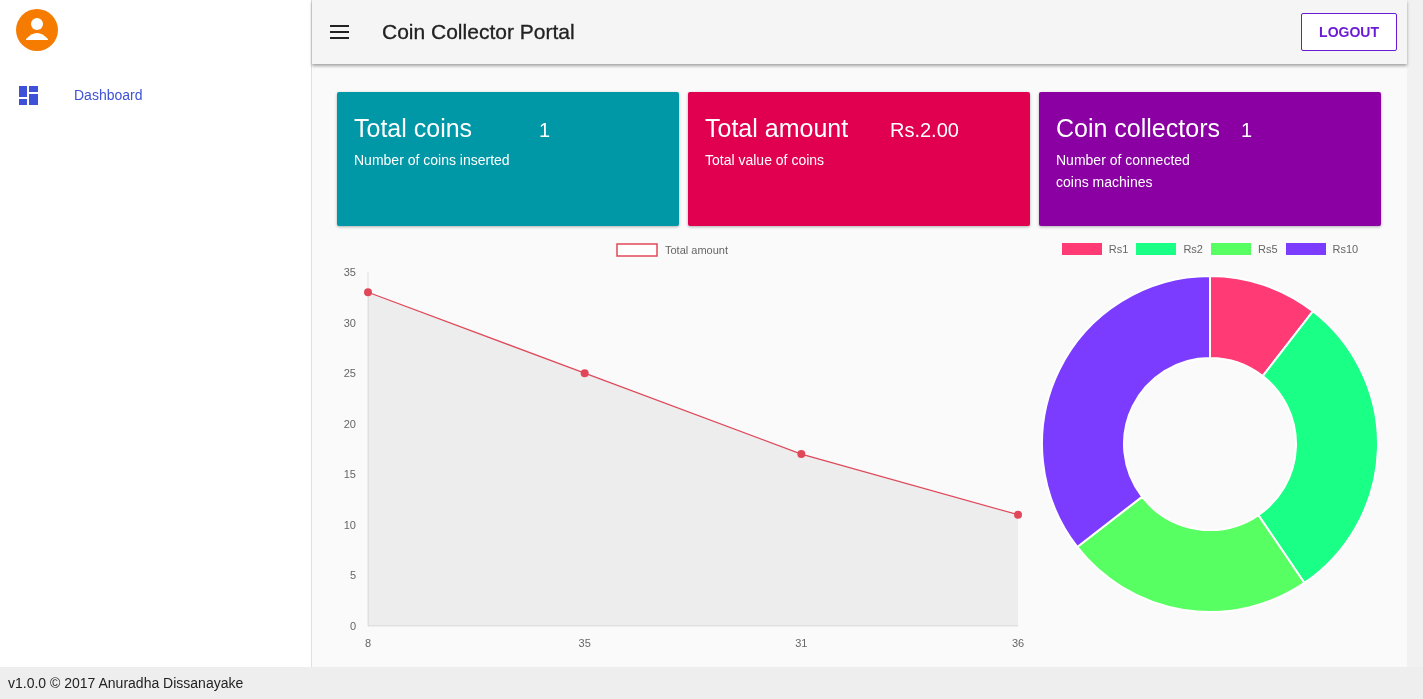 This screenshot has height=699, width=1423. What do you see at coordinates (352, 575) in the screenshot?
I see `y-tick-label: 5` at bounding box center [352, 575].